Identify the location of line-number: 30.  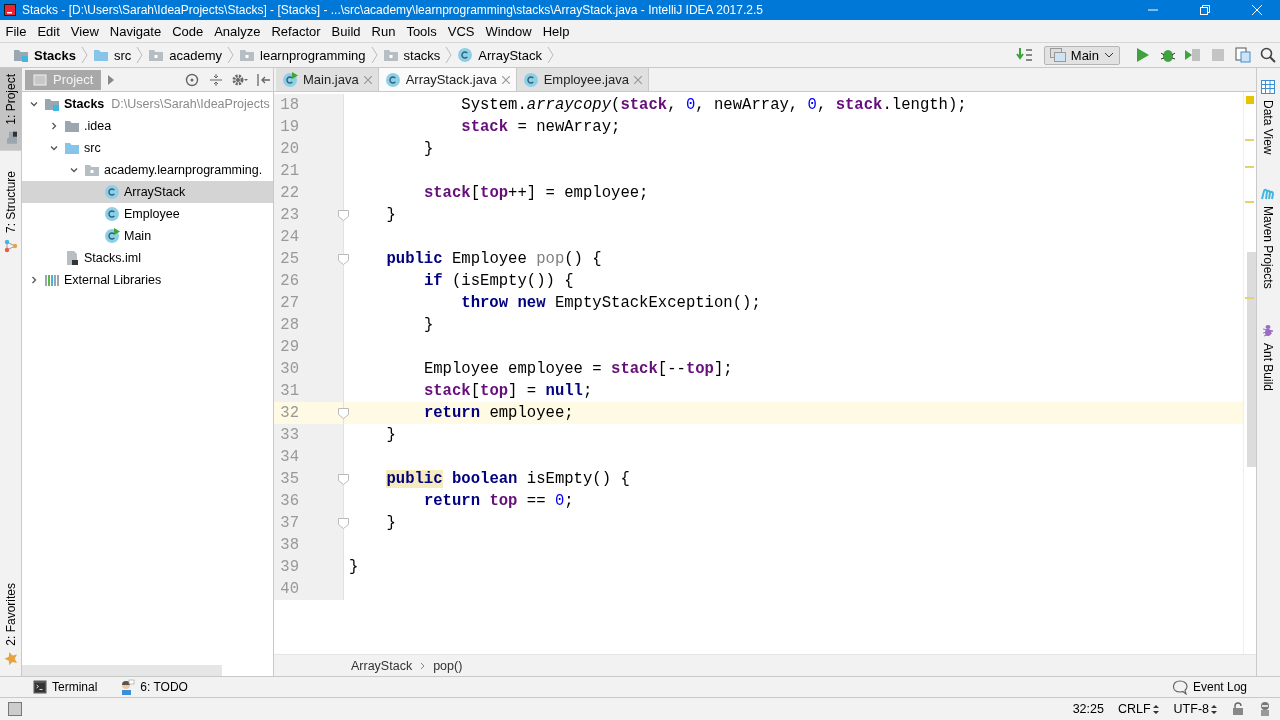
(289, 369).